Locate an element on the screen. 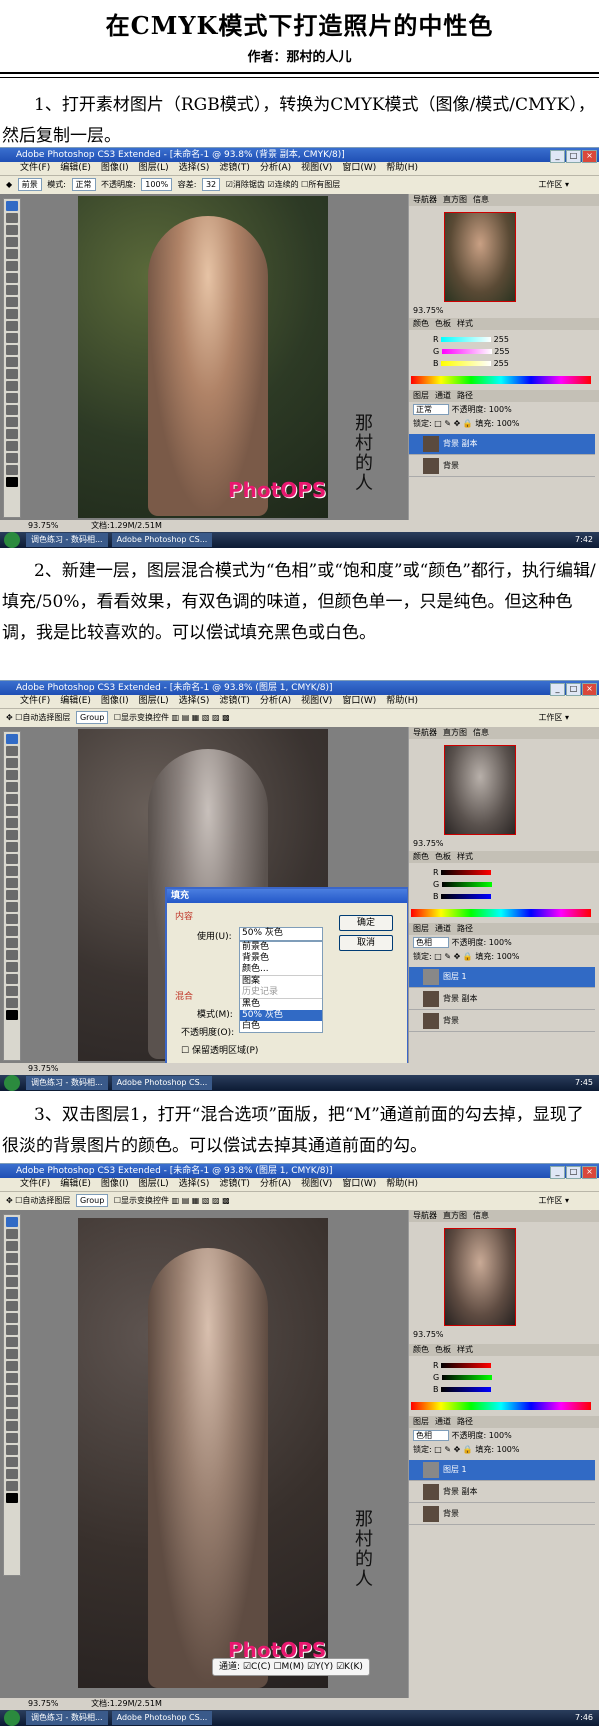 The height and width of the screenshot is (1726, 599). mode-select: 正常 is located at coordinates (83, 184).